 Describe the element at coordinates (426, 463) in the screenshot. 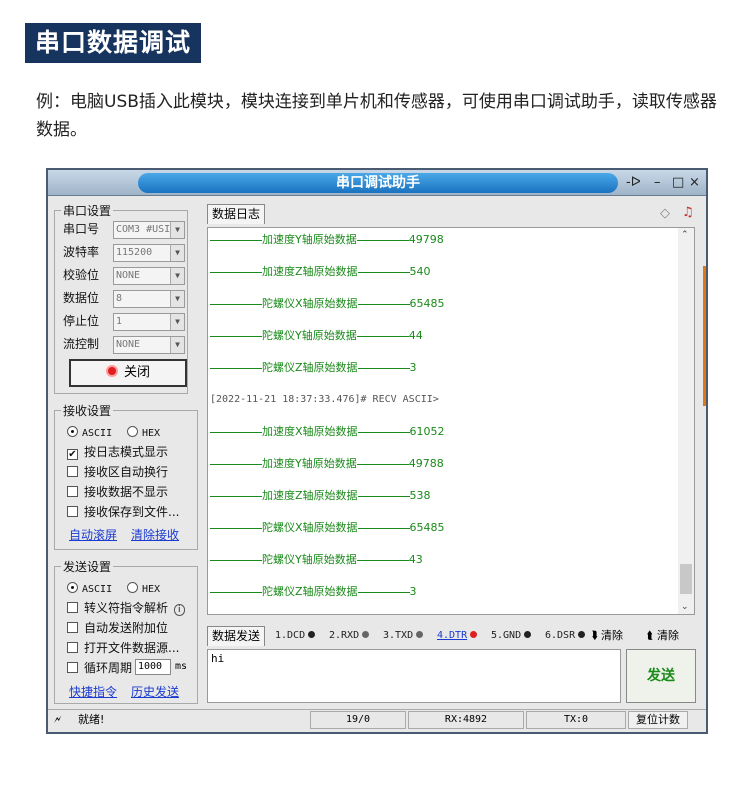

I see `log-value: 49788` at that location.